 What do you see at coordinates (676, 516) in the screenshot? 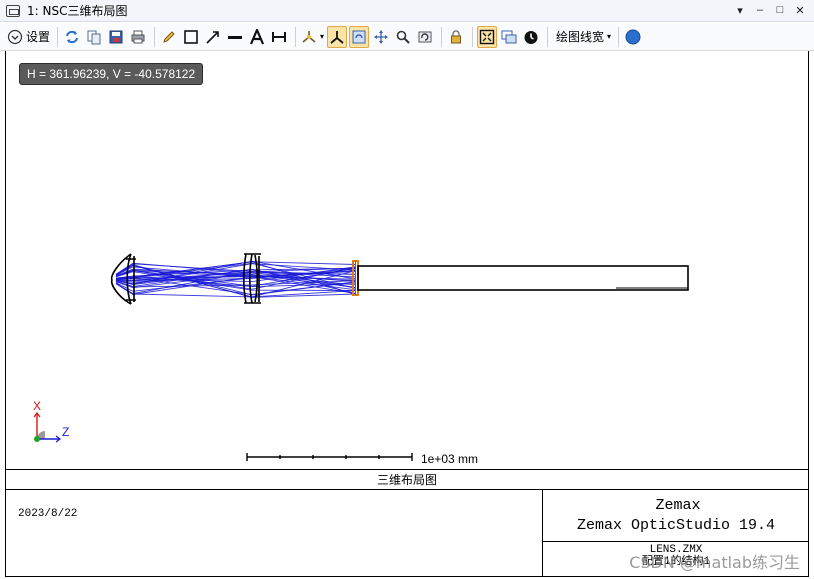
I see `company-info: Zemax Zemax OpticStudio 19.4` at bounding box center [676, 516].